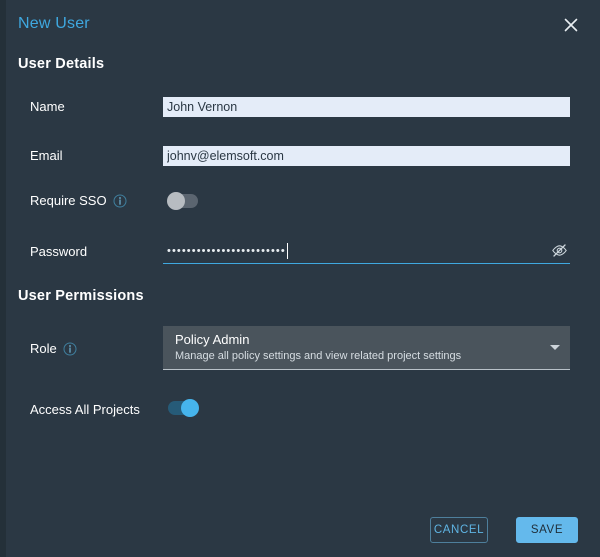  Describe the element at coordinates (559, 250) in the screenshot. I see `eye-off-icon` at that location.